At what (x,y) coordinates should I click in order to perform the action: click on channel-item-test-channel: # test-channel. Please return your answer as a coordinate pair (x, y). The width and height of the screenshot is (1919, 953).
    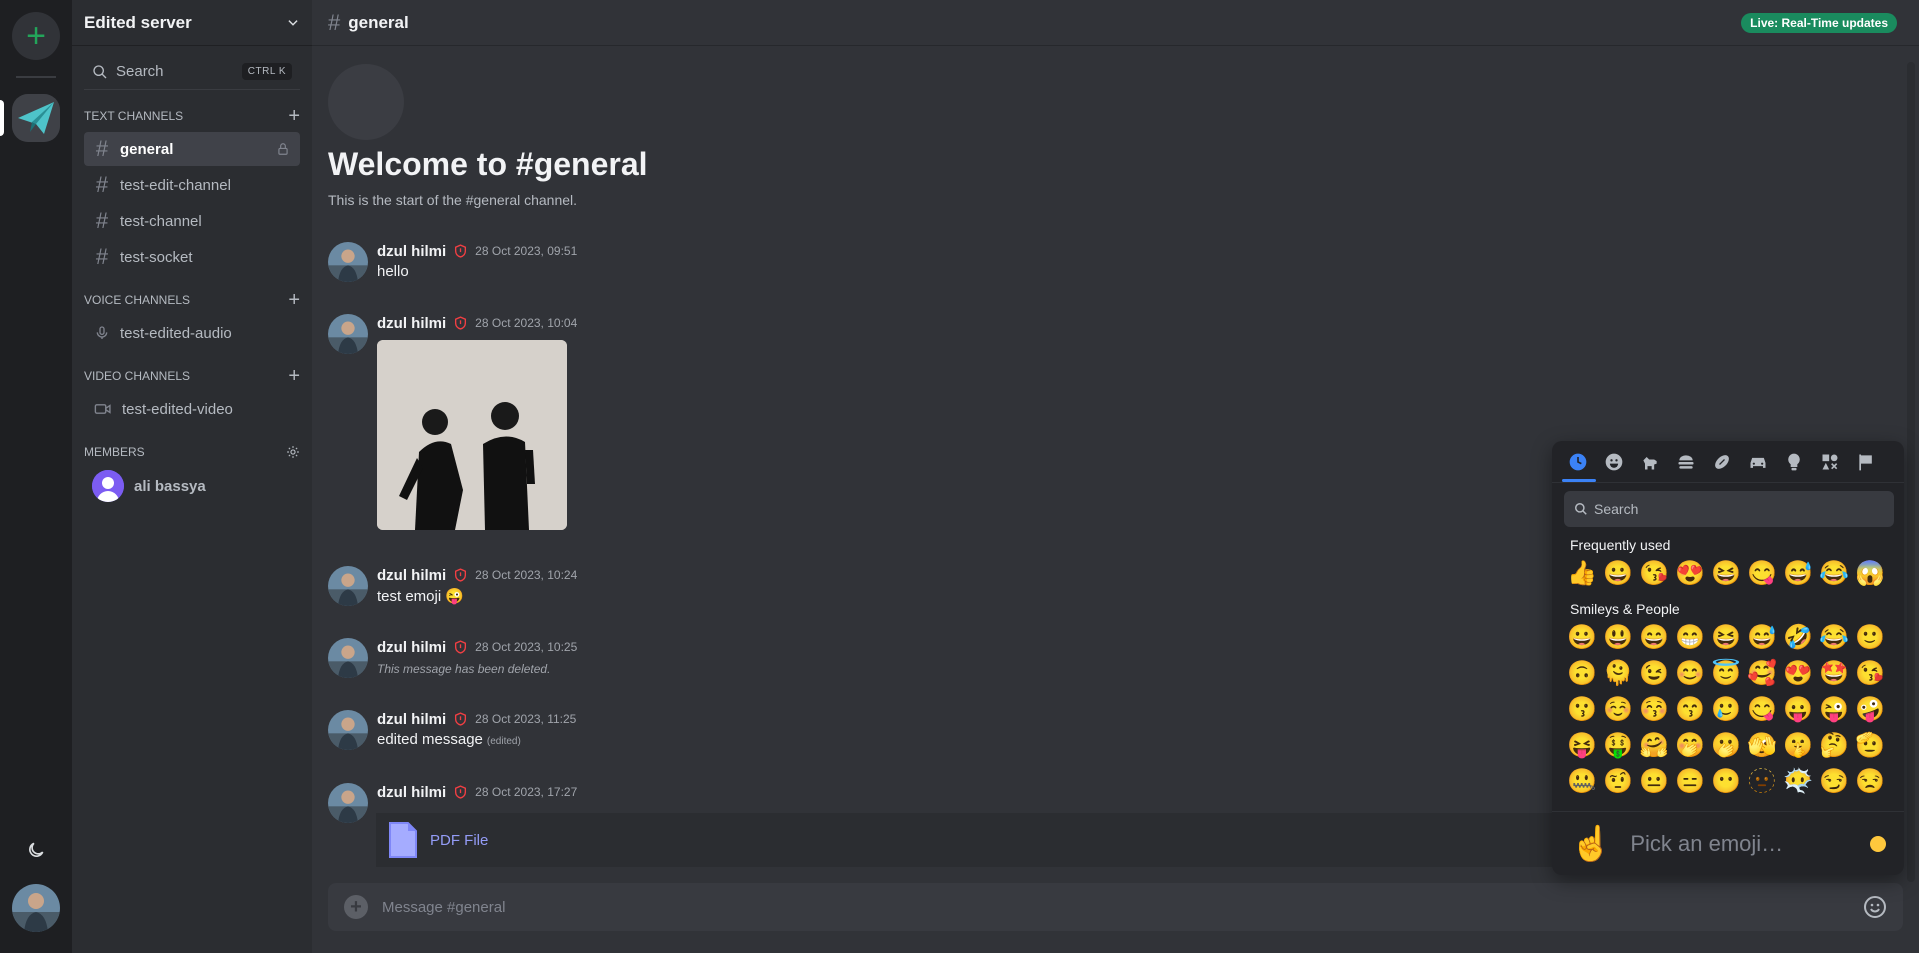
    Looking at the image, I should click on (192, 221).